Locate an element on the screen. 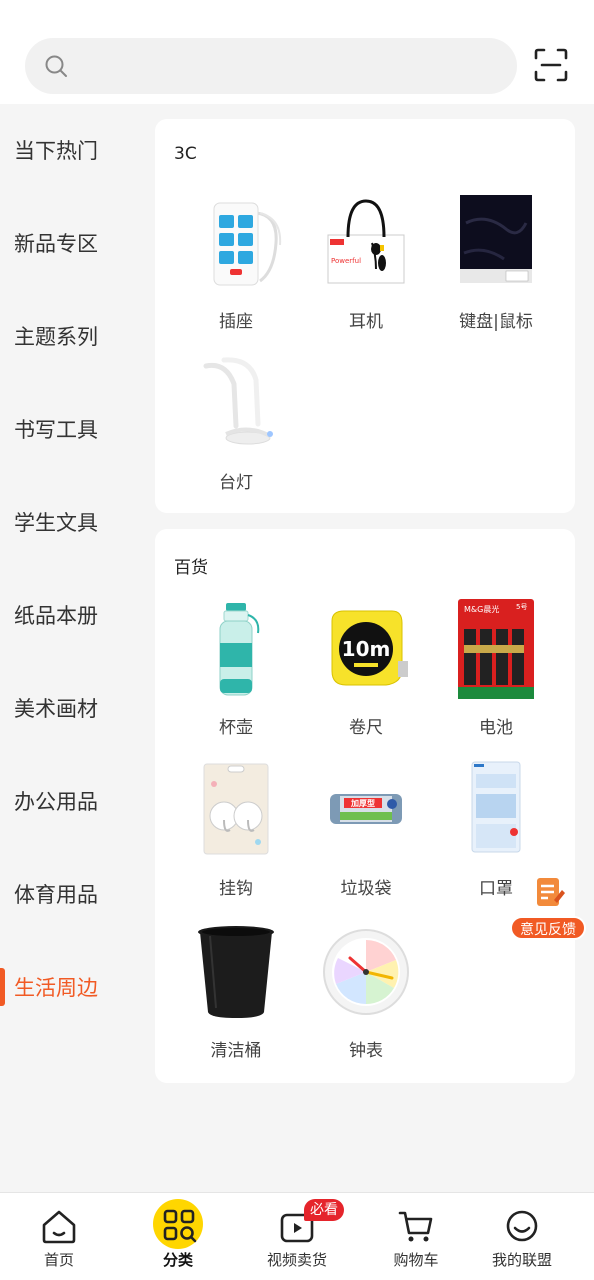 The image size is (594, 1280). tab-home: 首页 is located at coordinates (59, 1236).